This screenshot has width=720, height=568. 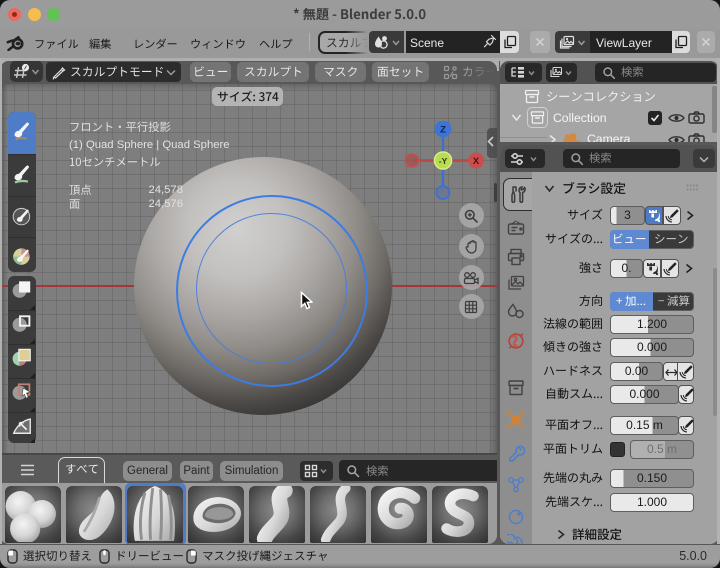 I want to click on svg-text: Z, so click(x=443, y=129).